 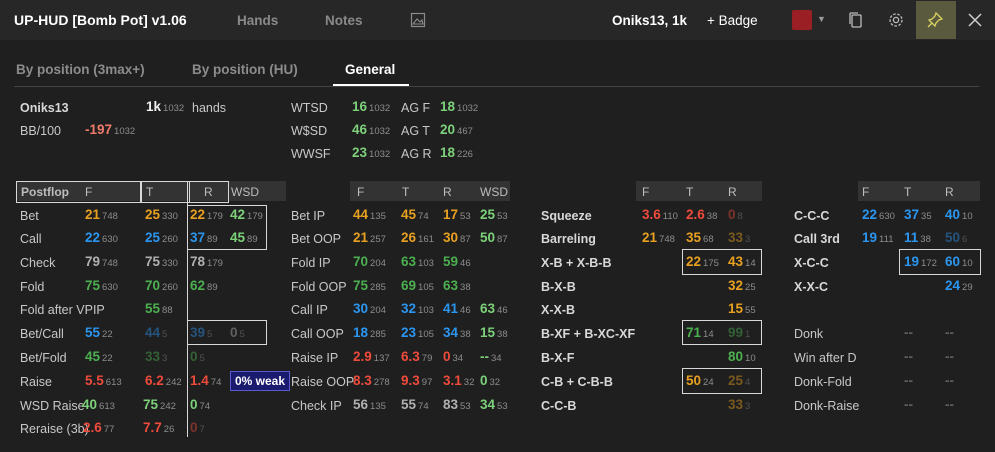 I want to click on ccc-cell: 19 111, so click(x=877, y=237).